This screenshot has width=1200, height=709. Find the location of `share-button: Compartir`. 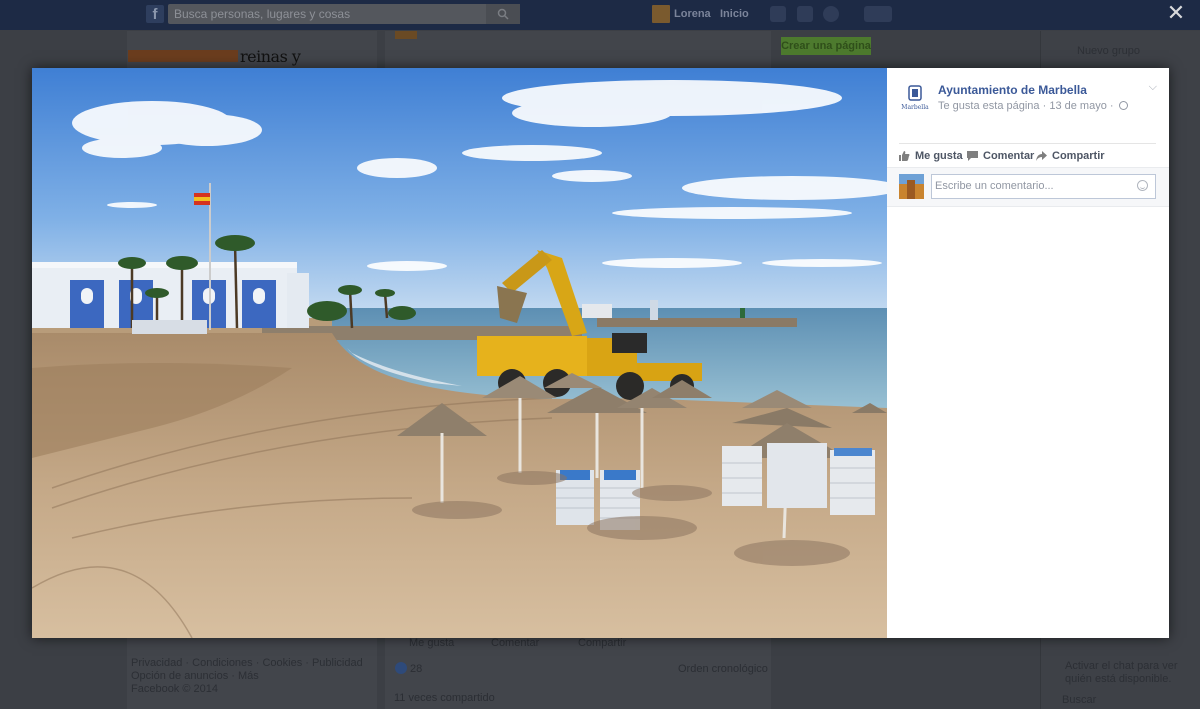

share-button: Compartir is located at coordinates (1070, 156).